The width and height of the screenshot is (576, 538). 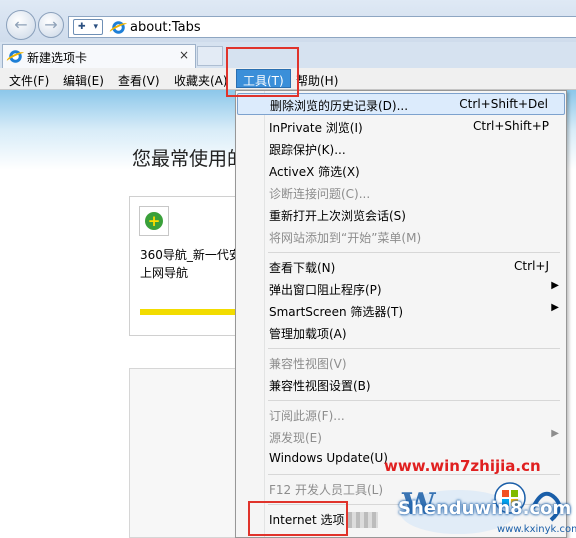 I want to click on menu-item-label: 查看下载(N), so click(x=302, y=268).